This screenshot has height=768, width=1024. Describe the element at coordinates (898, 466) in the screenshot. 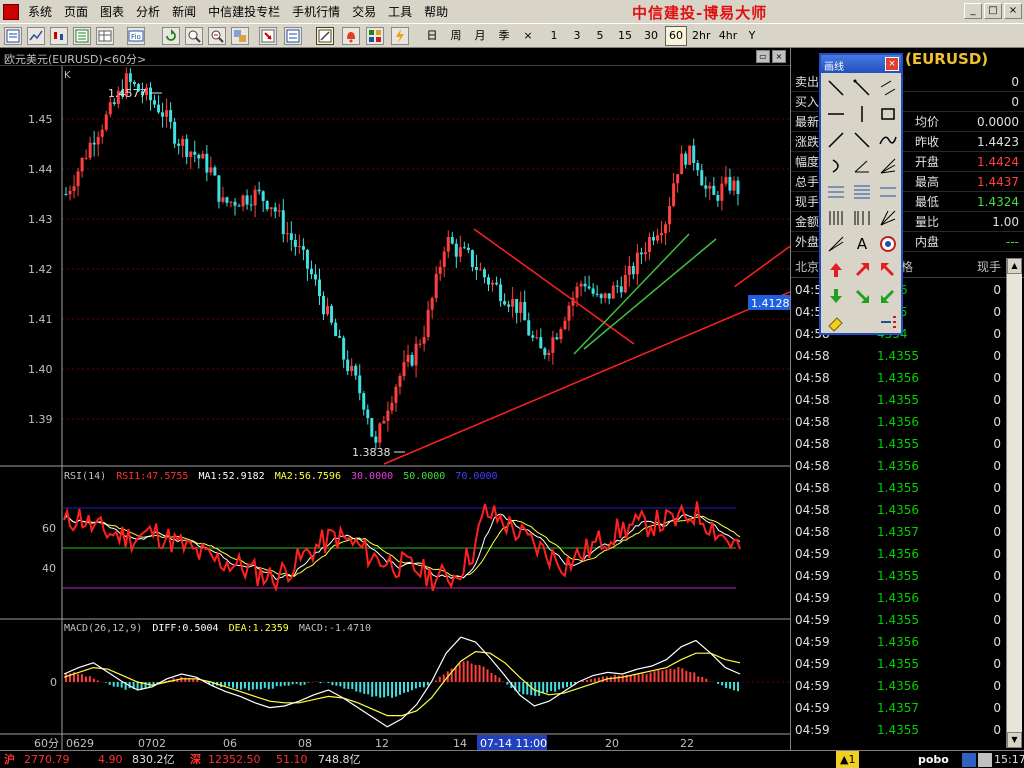

I see `tick-price: 1.4356` at that location.